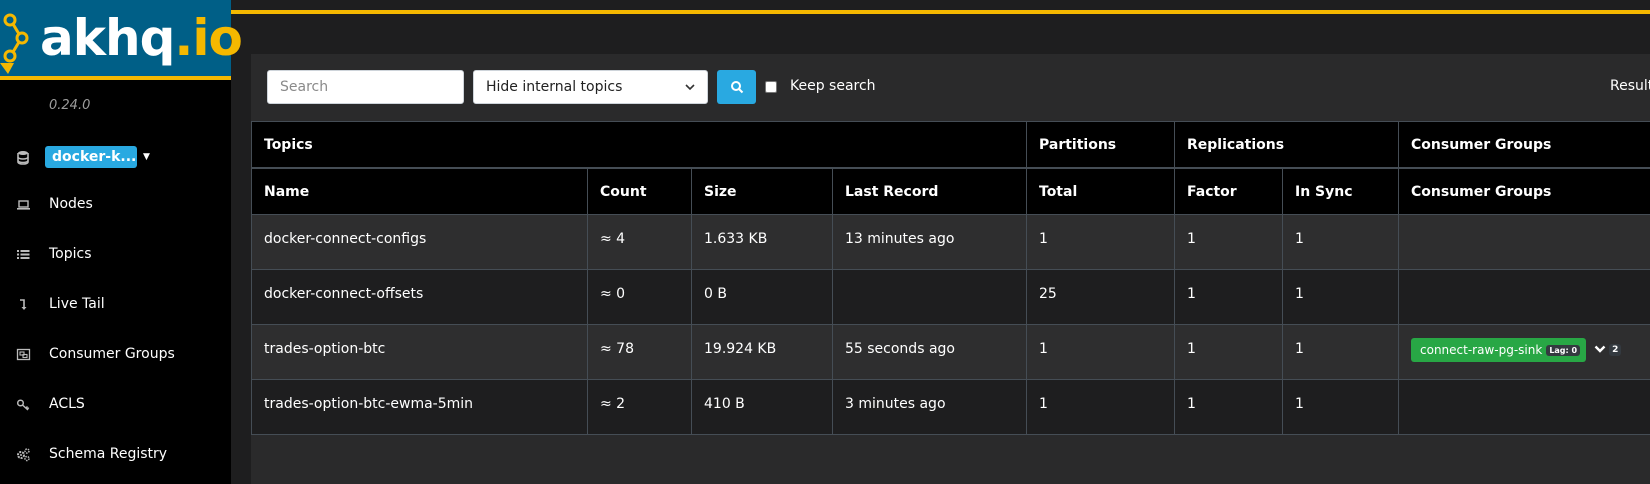  Describe the element at coordinates (1630, 86) in the screenshot. I see `results-label: Result` at that location.